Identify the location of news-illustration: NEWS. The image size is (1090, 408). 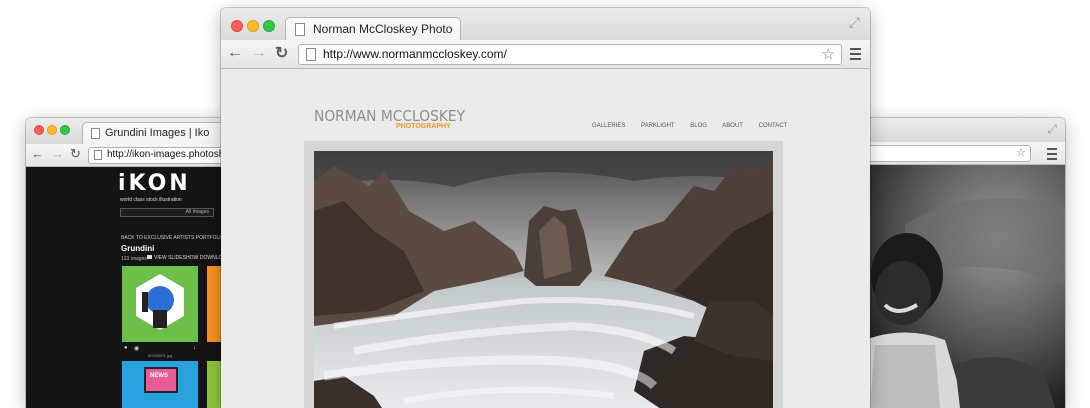
(161, 380).